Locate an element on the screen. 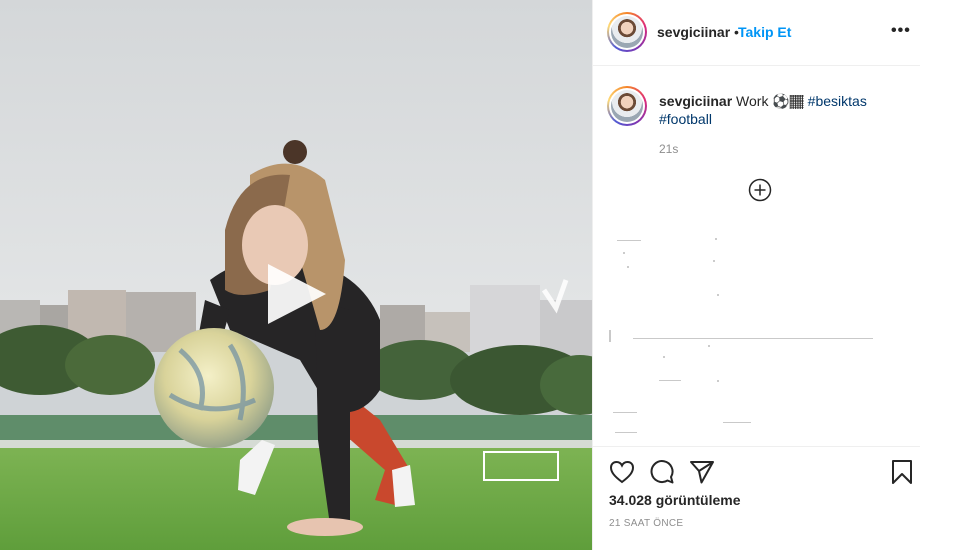 This screenshot has width=978, height=550. posted-time: 21 SAAT ÖNCE is located at coordinates (646, 523).